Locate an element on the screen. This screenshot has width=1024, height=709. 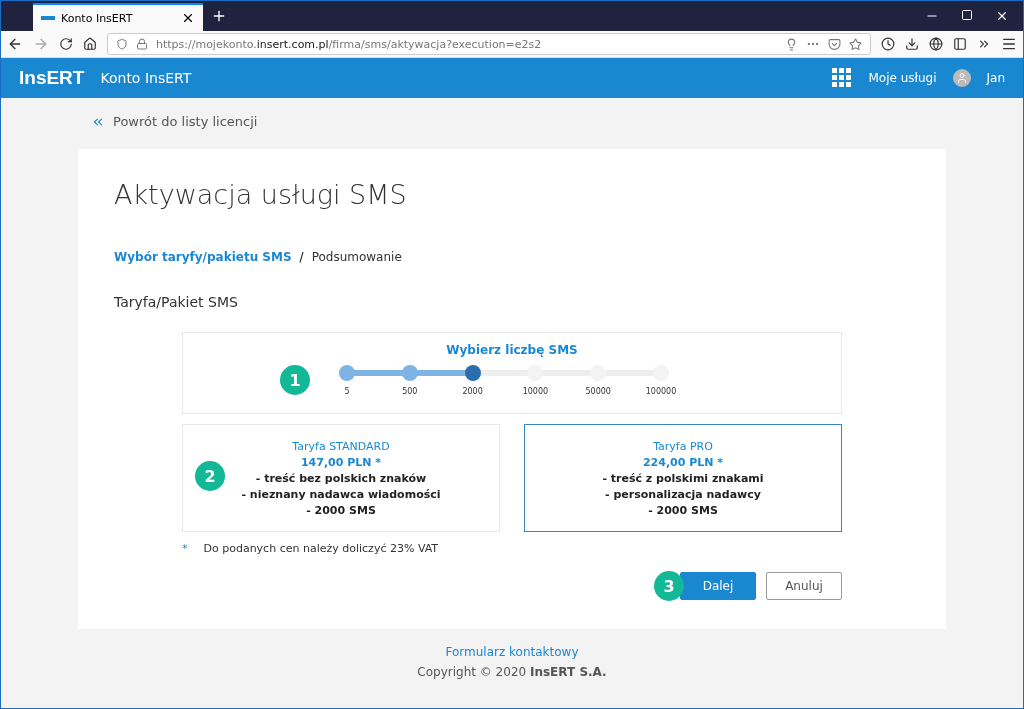
plan-feature: - treść bez polskich znaków is located at coordinates (341, 478).